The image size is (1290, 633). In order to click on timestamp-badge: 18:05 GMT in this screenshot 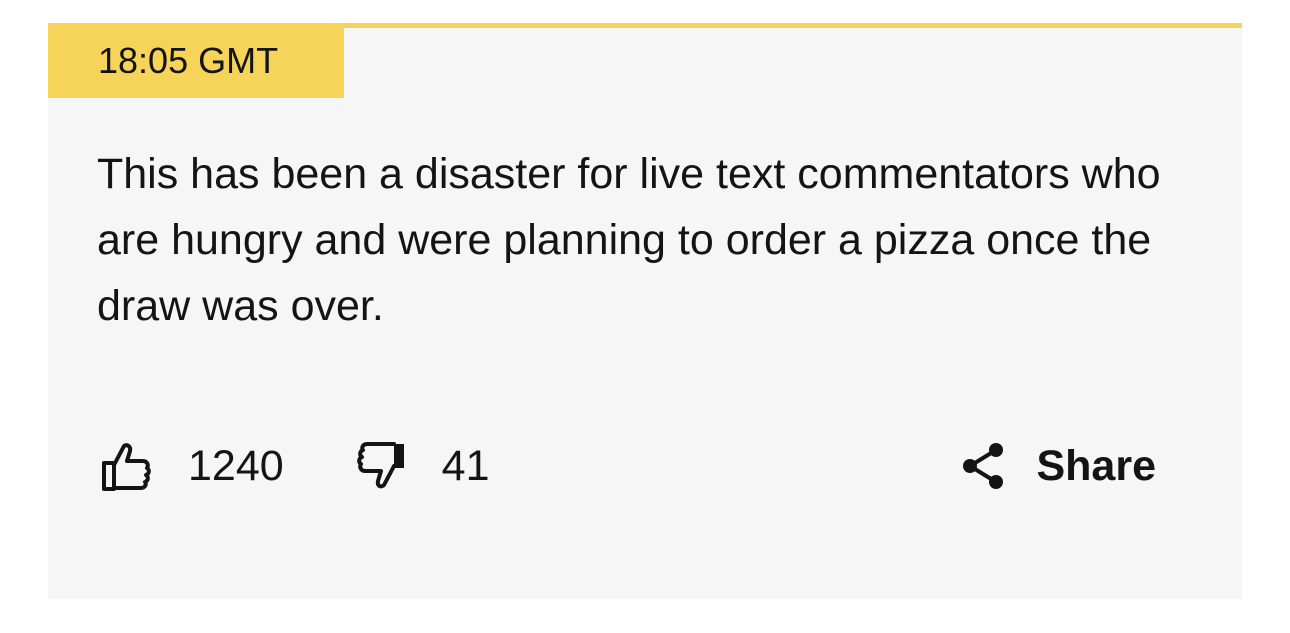, I will do `click(196, 63)`.